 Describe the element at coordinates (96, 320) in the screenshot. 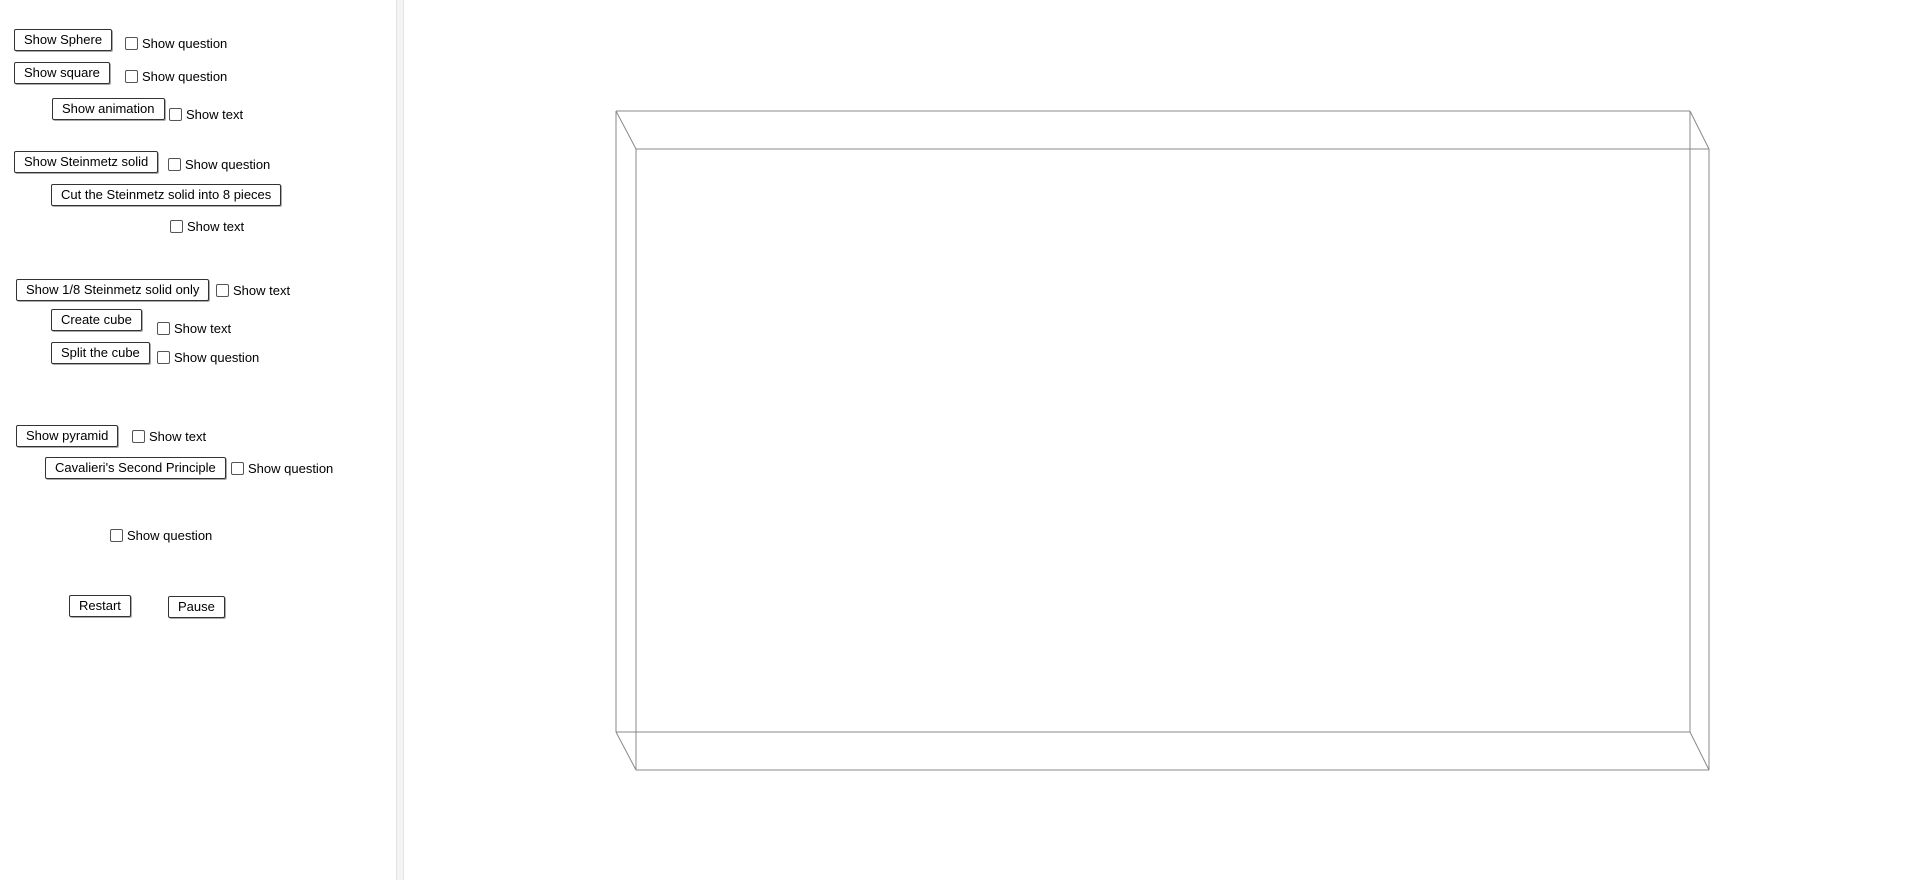

I see `create-cube-button: Create cube` at that location.